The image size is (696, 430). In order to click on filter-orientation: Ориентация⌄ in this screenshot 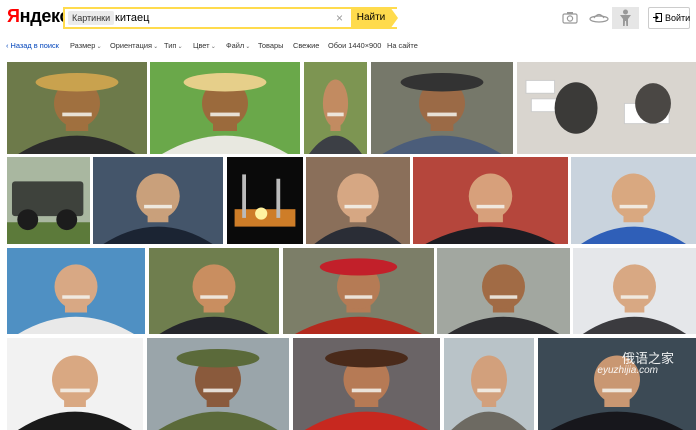, I will do `click(134, 45)`.